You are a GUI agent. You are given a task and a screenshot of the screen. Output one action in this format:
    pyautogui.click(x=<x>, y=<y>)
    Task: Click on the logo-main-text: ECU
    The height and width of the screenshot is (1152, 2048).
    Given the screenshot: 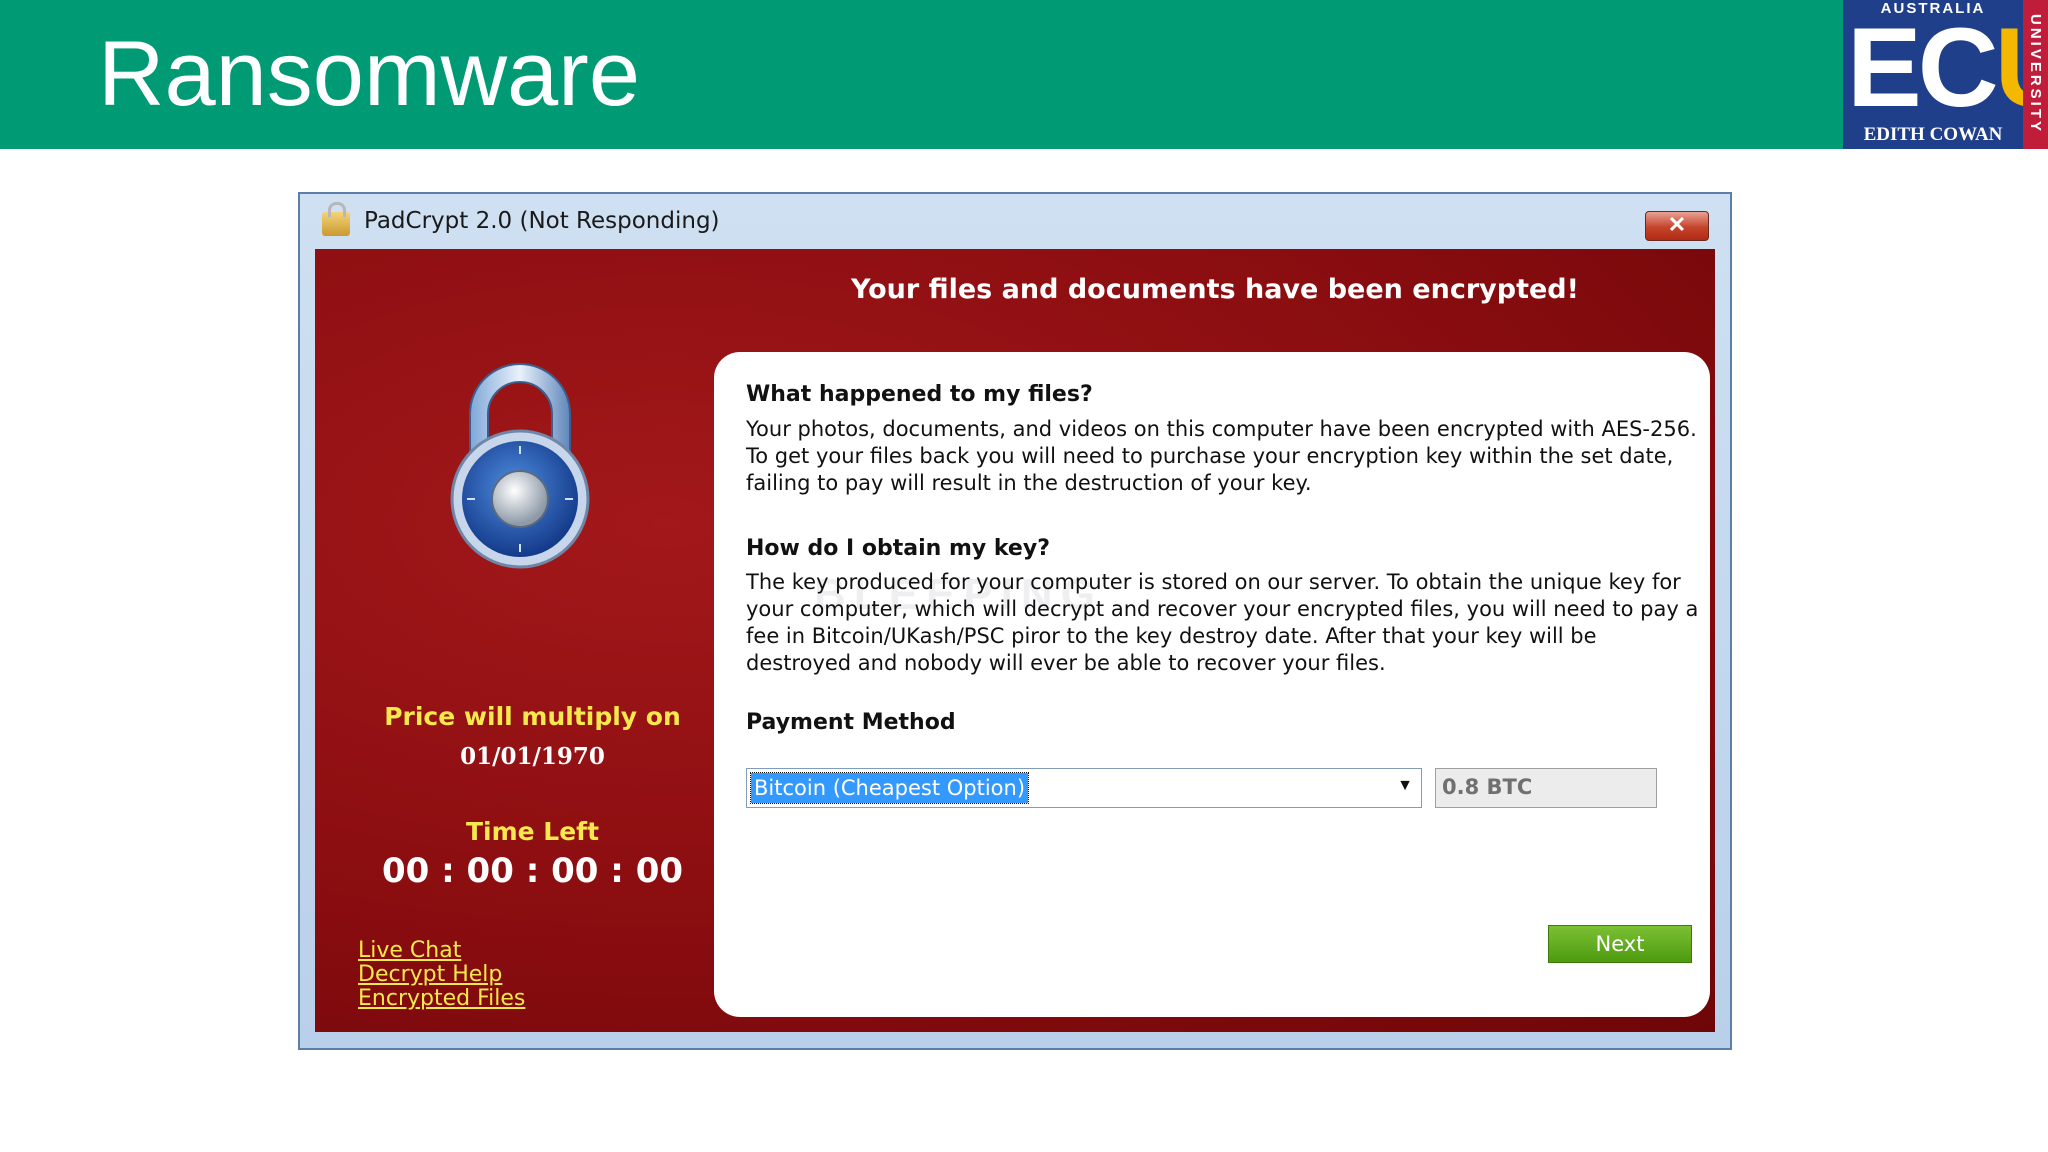 What is the action you would take?
    pyautogui.click(x=1947, y=68)
    